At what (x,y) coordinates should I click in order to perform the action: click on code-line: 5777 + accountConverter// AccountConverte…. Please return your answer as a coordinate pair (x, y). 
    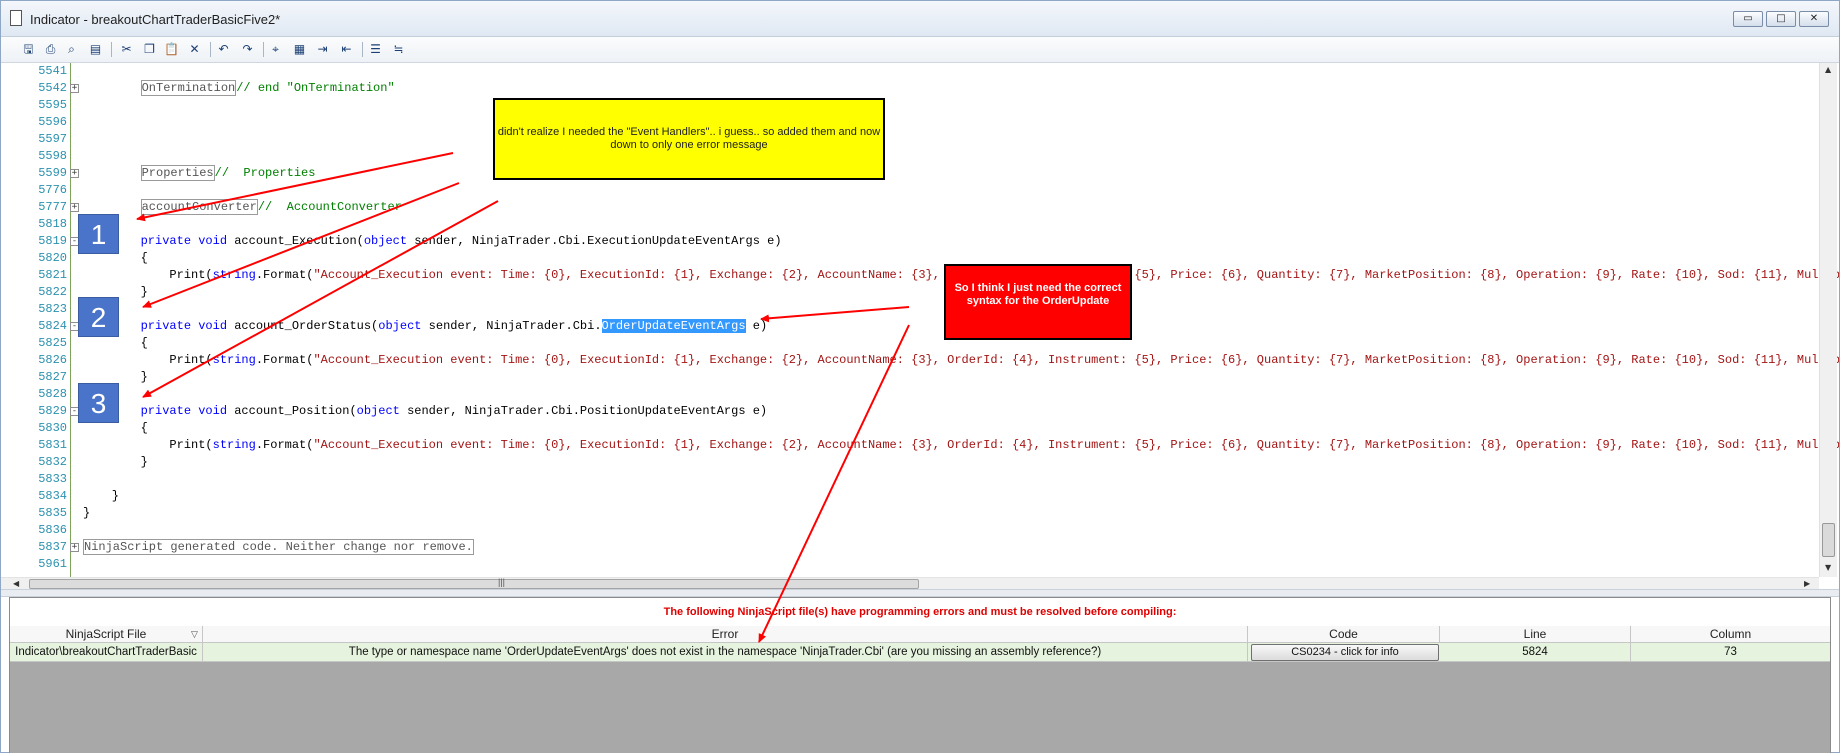
    Looking at the image, I should click on (910, 207).